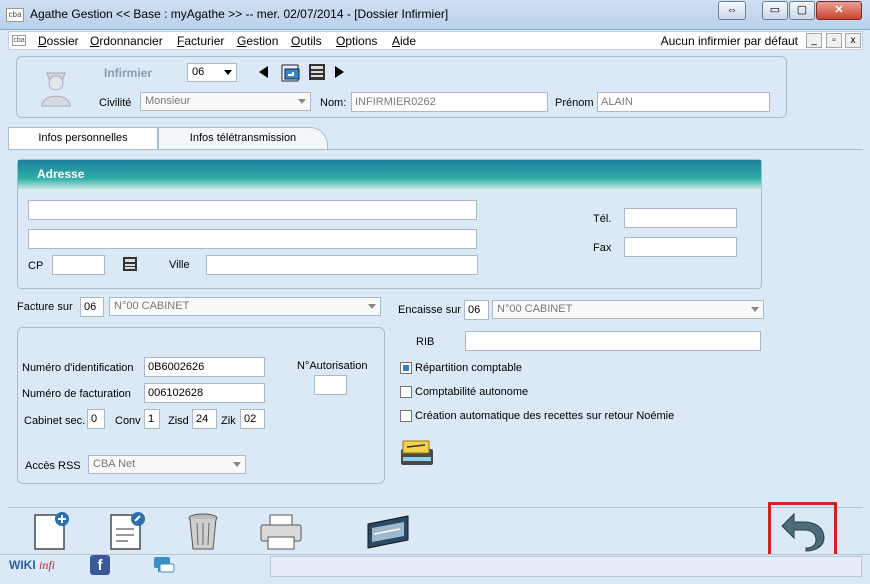  Describe the element at coordinates (814, 40) in the screenshot. I see `mdi-minimize-button: _` at that location.